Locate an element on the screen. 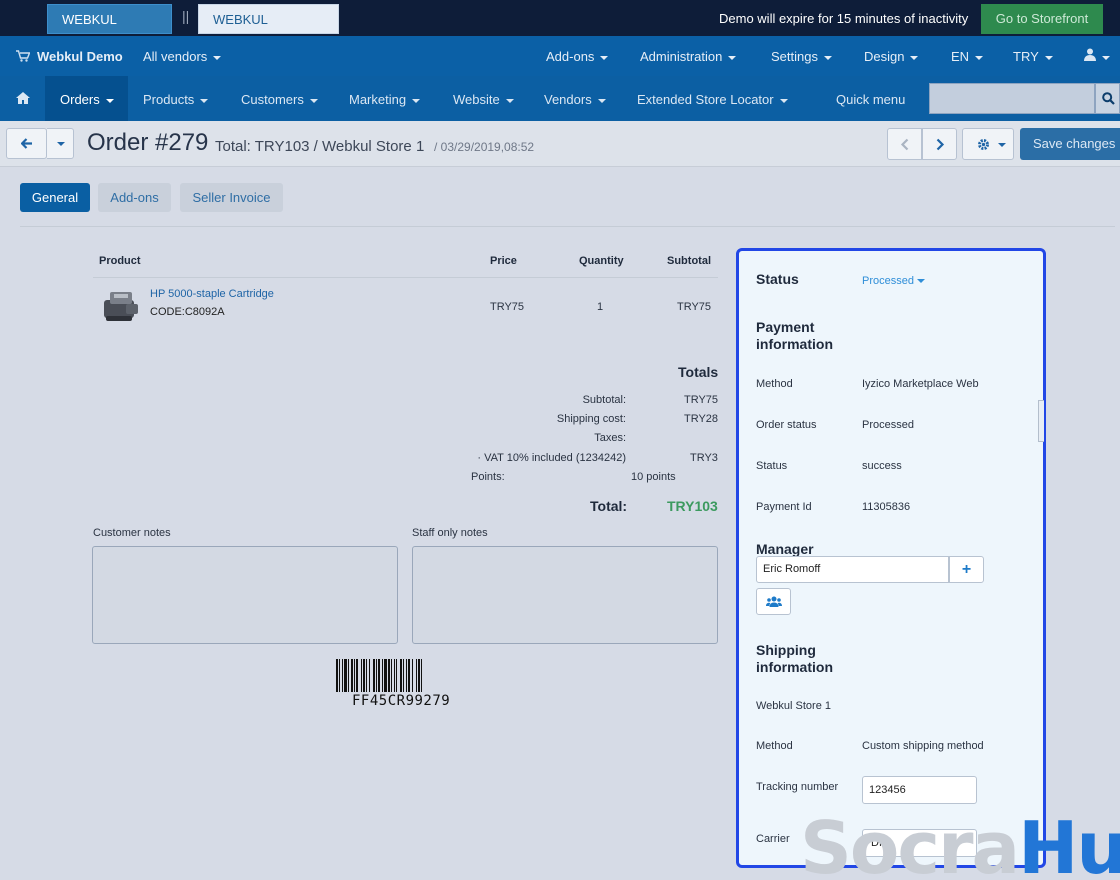 The height and width of the screenshot is (880, 1120). customers-menu: Customers is located at coordinates (279, 99).